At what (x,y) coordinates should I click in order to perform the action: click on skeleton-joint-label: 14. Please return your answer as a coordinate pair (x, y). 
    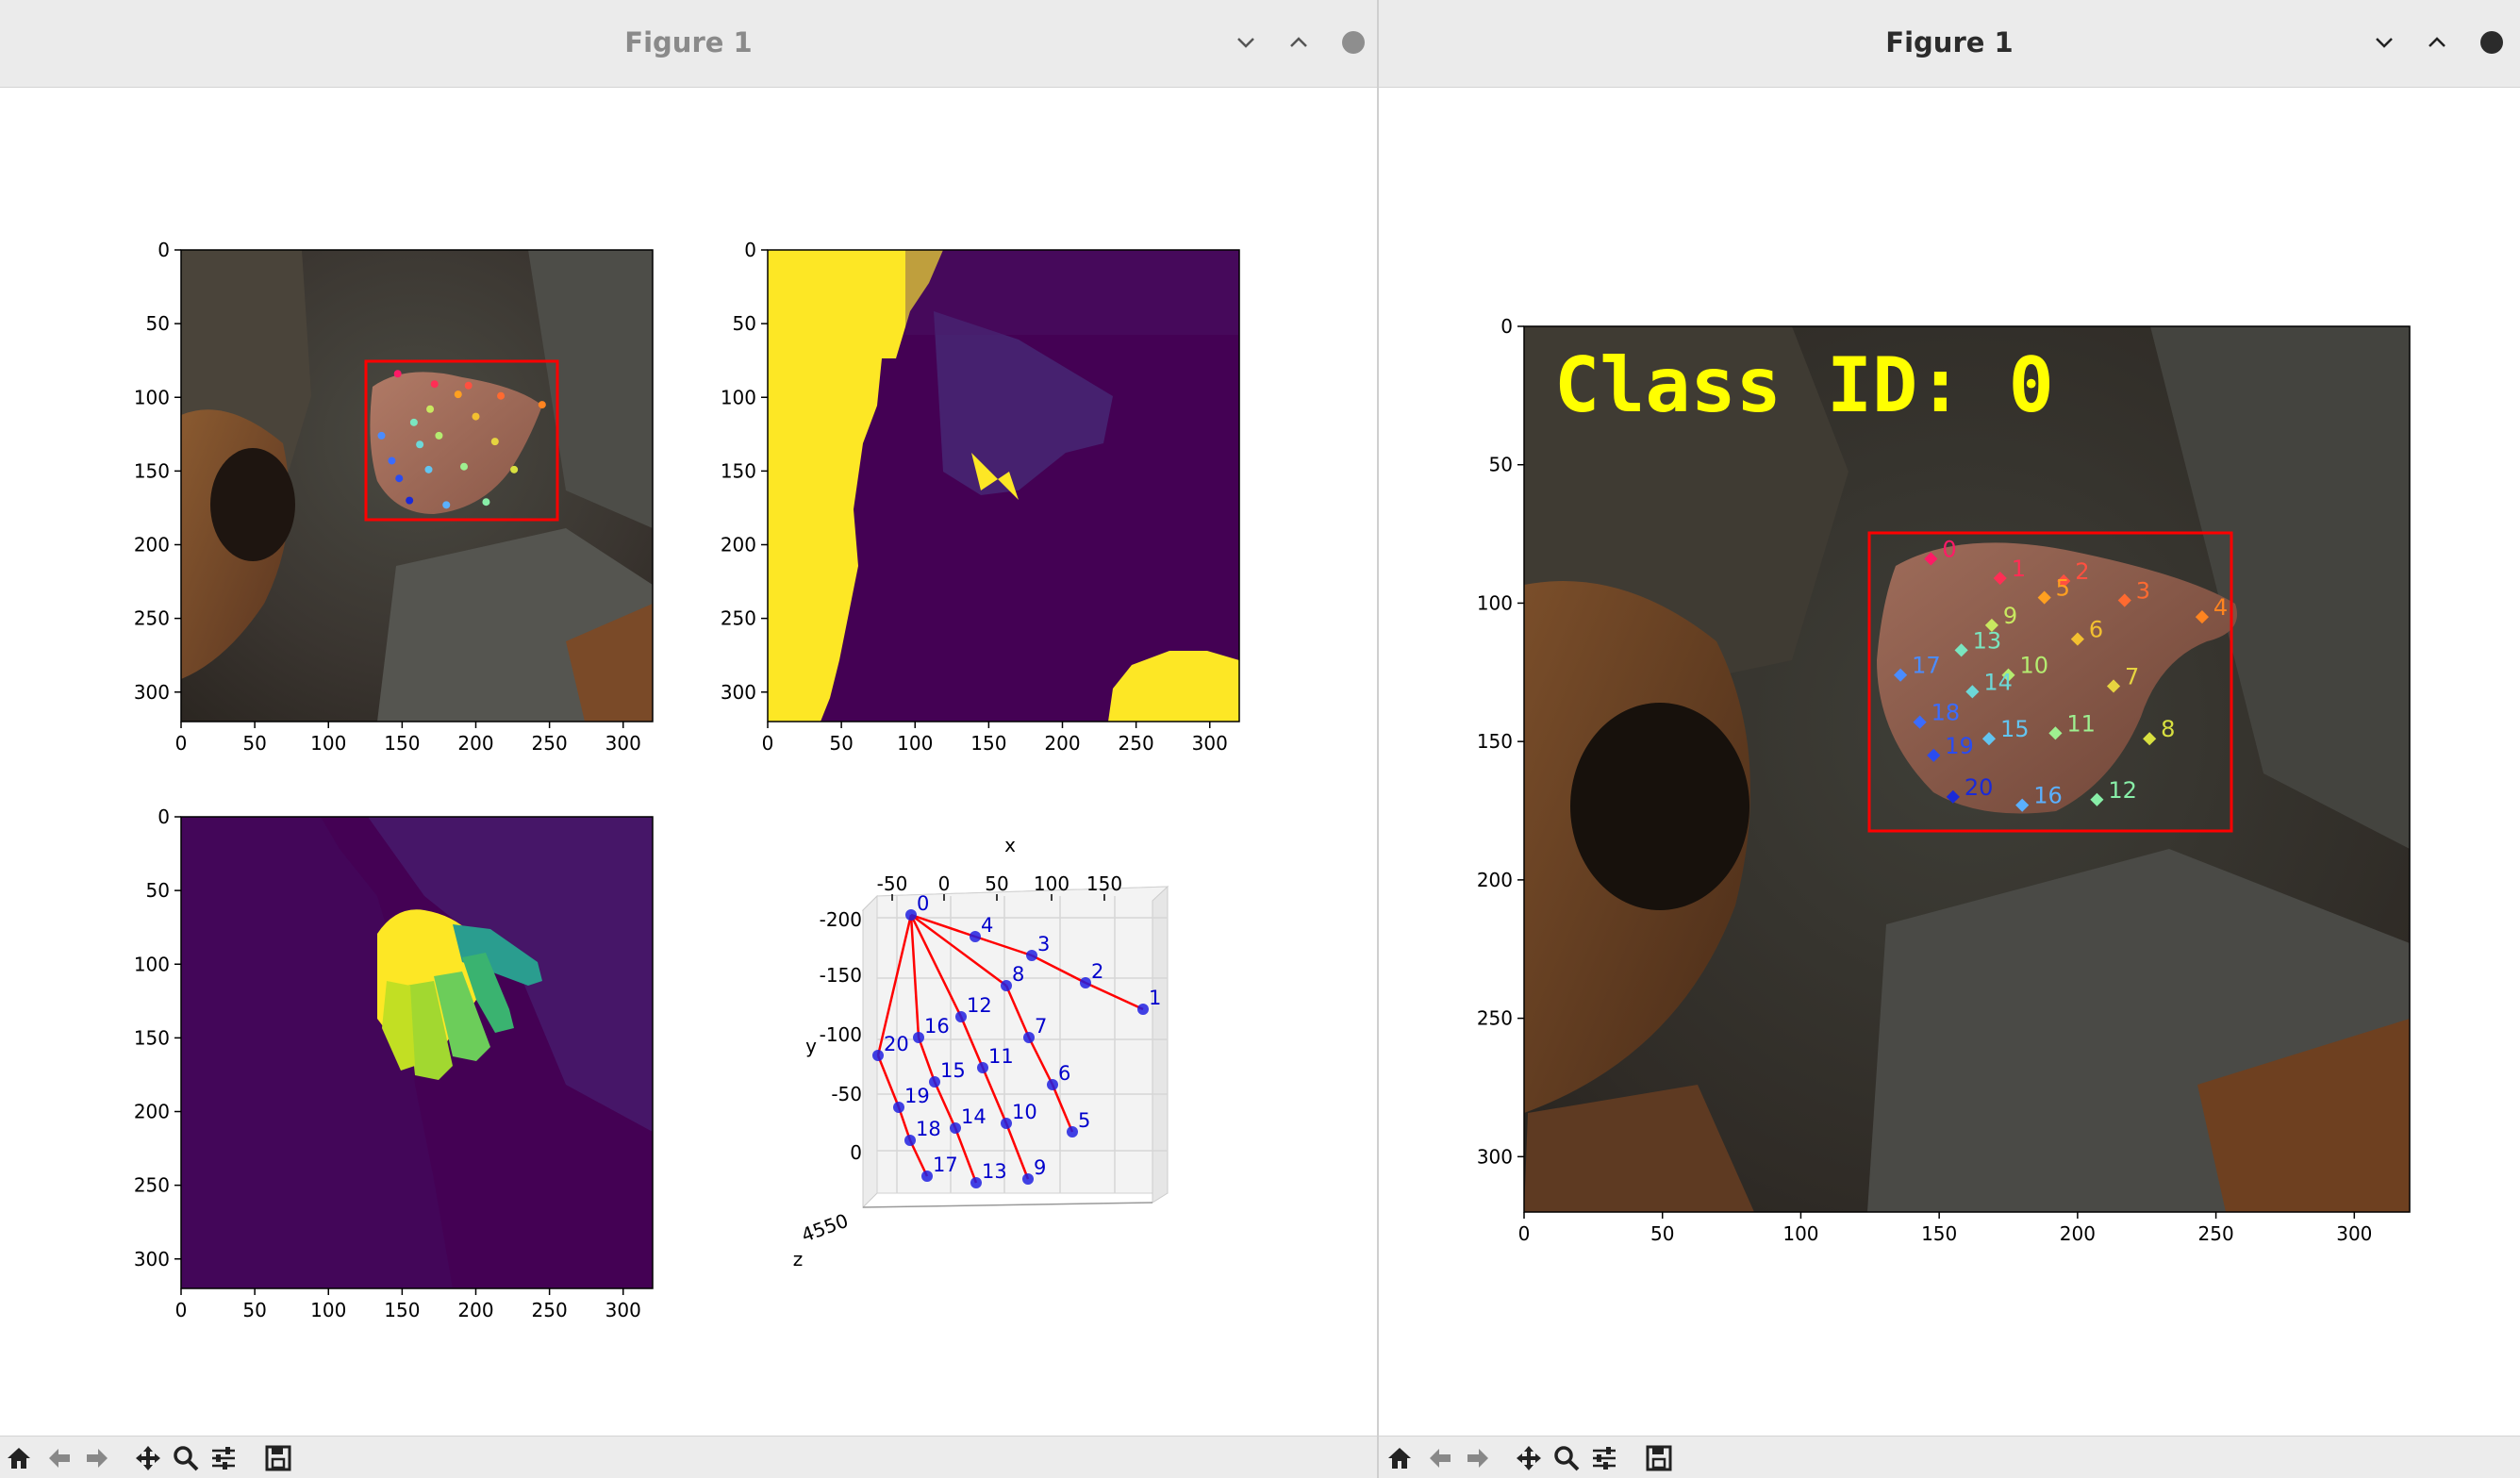
    Looking at the image, I should click on (973, 1116).